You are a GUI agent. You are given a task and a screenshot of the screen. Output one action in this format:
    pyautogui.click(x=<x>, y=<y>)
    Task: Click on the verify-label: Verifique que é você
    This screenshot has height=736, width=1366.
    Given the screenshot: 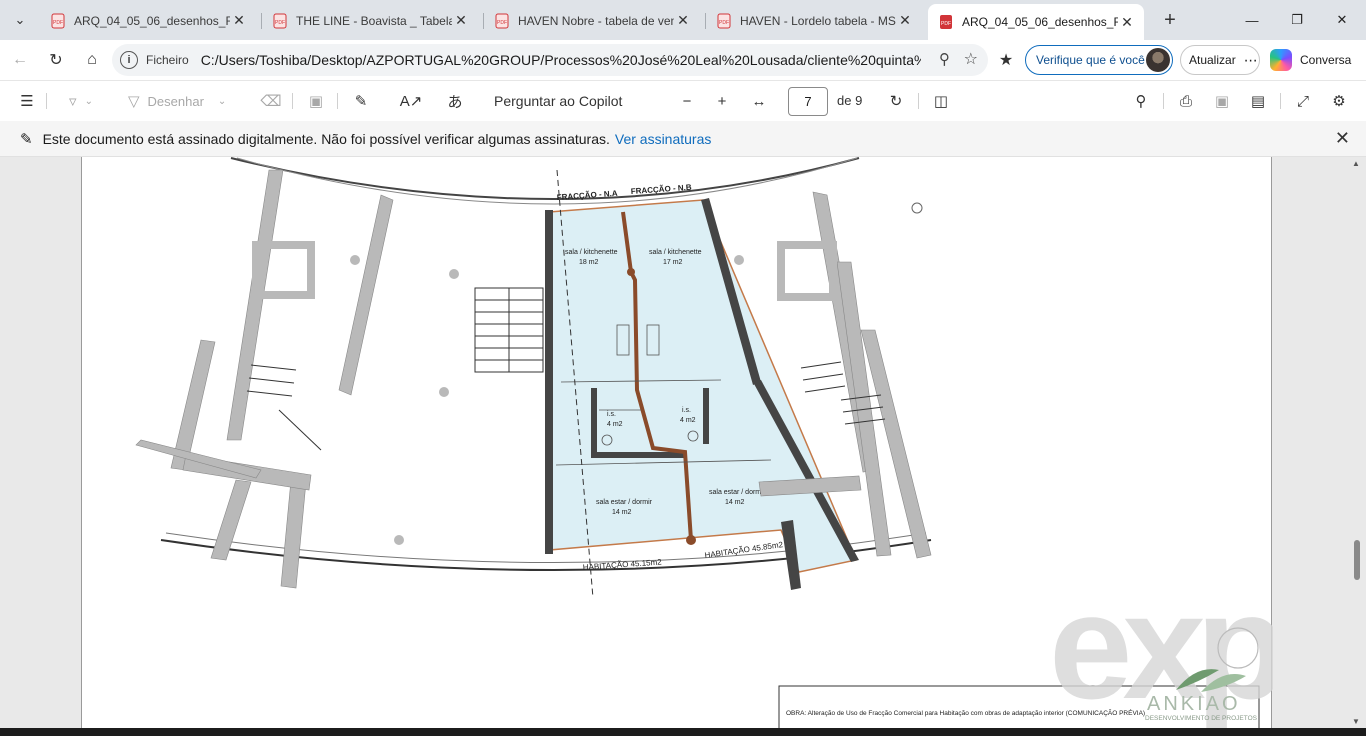 What is the action you would take?
    pyautogui.click(x=1090, y=60)
    